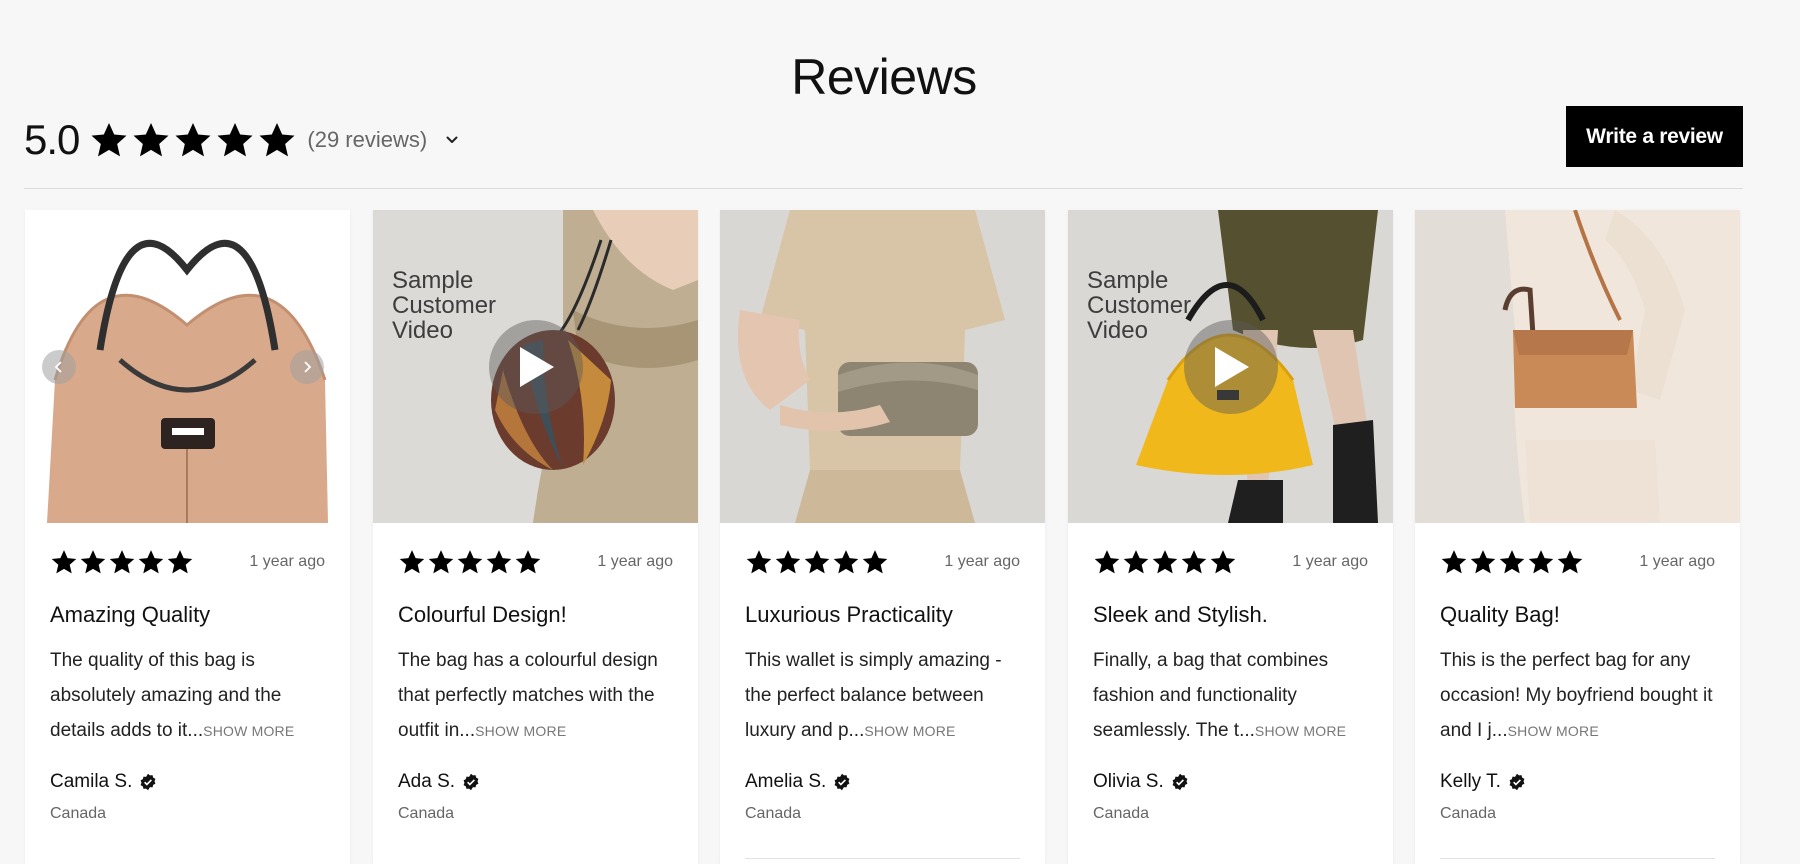 The width and height of the screenshot is (1800, 864). Describe the element at coordinates (1470, 781) in the screenshot. I see `author-name: Kelly T.` at that location.